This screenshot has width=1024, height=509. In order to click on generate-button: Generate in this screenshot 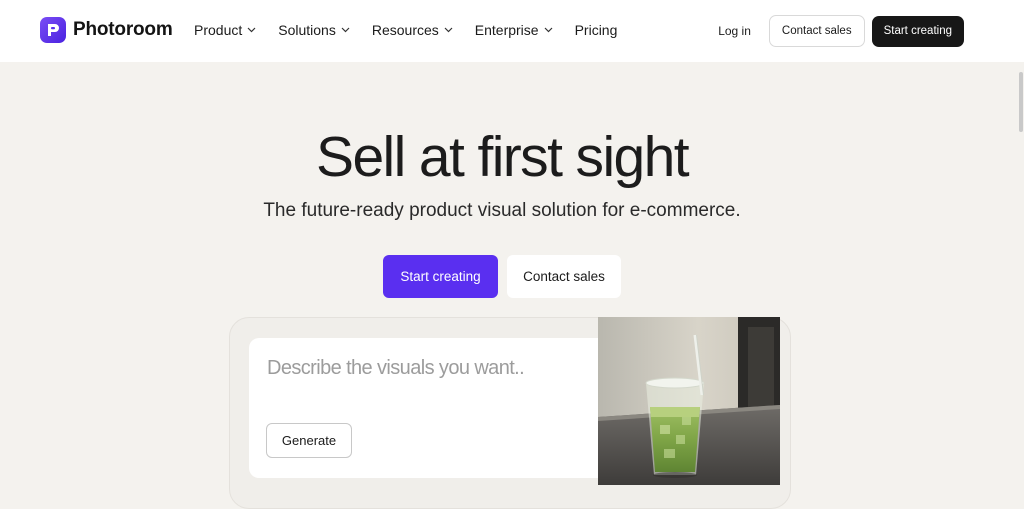, I will do `click(309, 440)`.